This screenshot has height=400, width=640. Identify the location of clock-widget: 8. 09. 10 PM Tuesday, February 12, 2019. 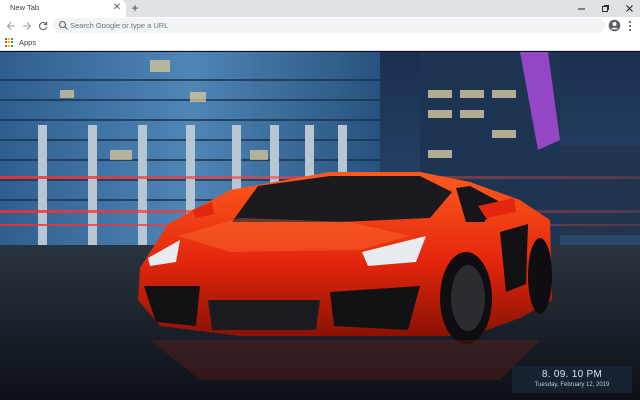
(572, 379).